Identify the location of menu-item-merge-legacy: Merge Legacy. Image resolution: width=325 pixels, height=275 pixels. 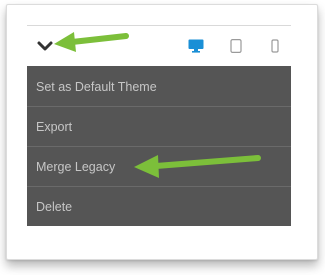
(159, 166).